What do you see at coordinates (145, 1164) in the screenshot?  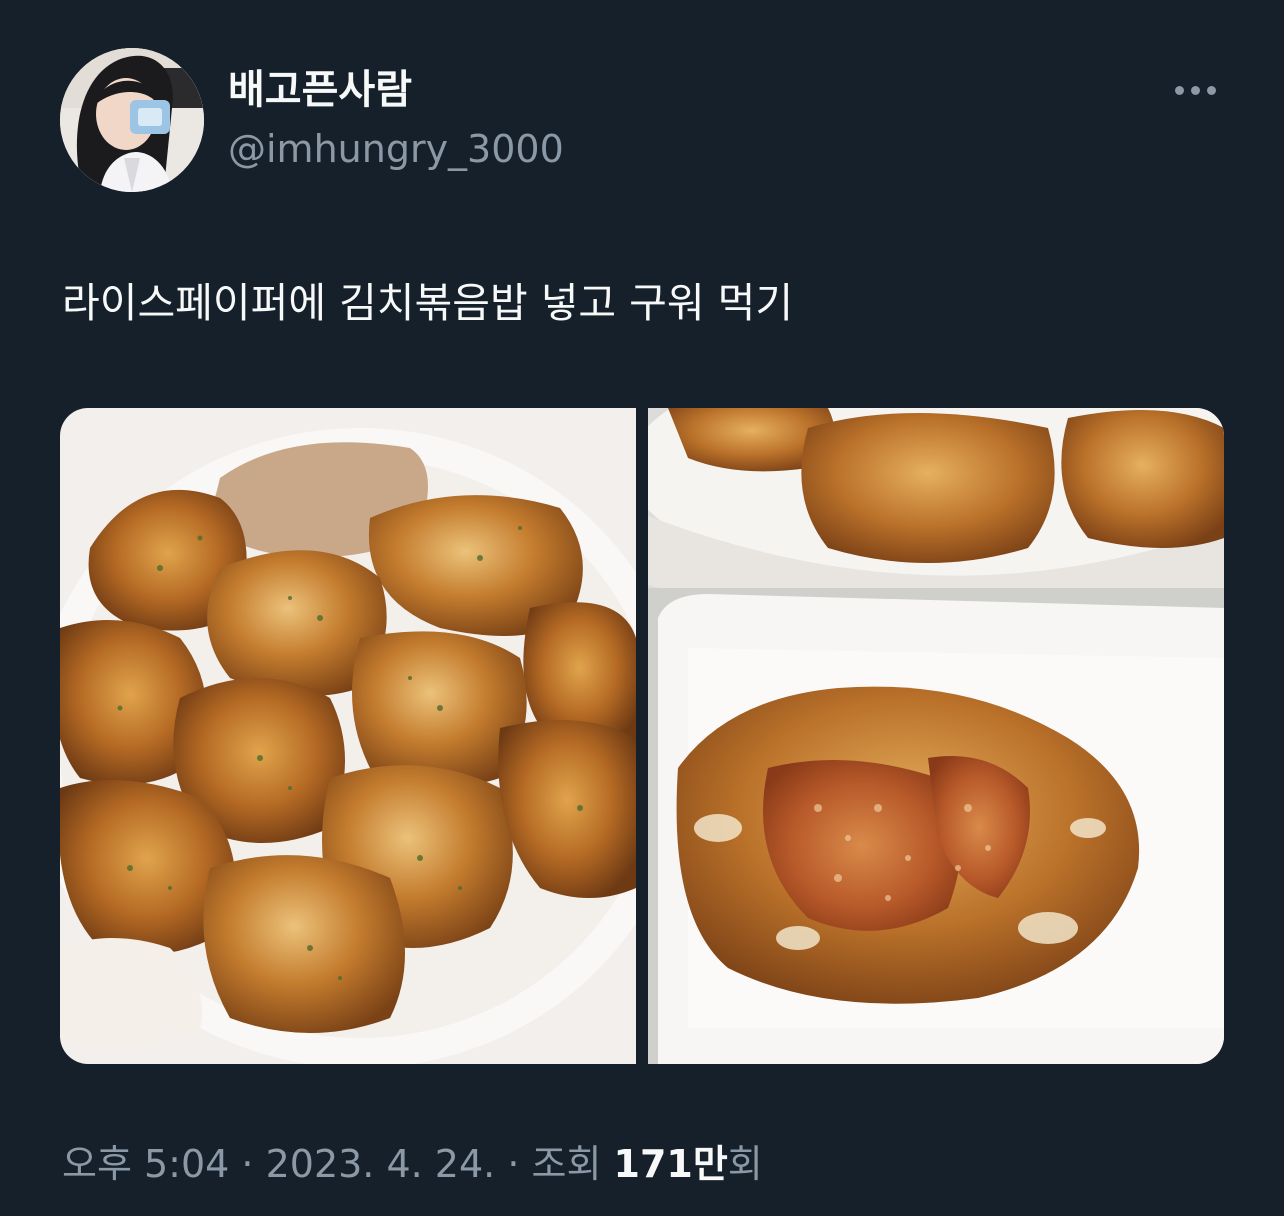 I see `tweet-time: 오후 5:04` at bounding box center [145, 1164].